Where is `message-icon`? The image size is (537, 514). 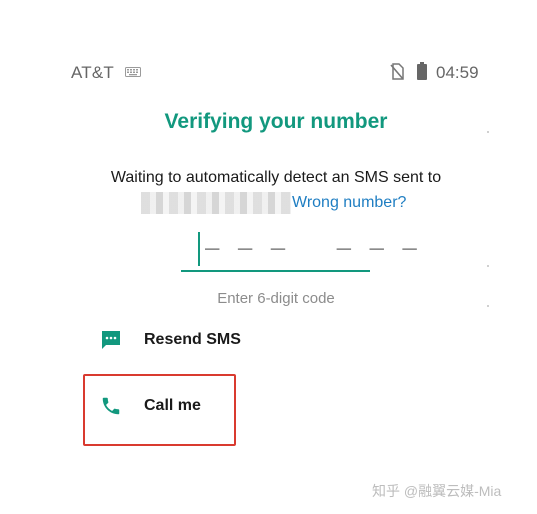
message-icon is located at coordinates (111, 340).